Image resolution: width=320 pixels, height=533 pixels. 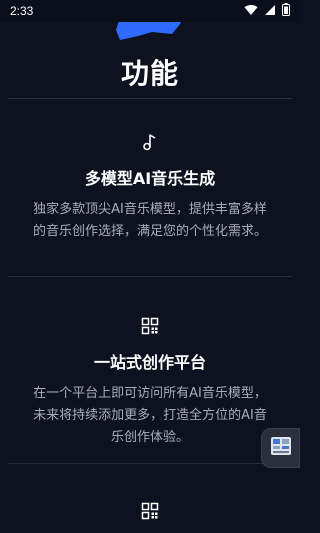 I want to click on feature-title: 一站式创作平台, so click(x=149, y=362).